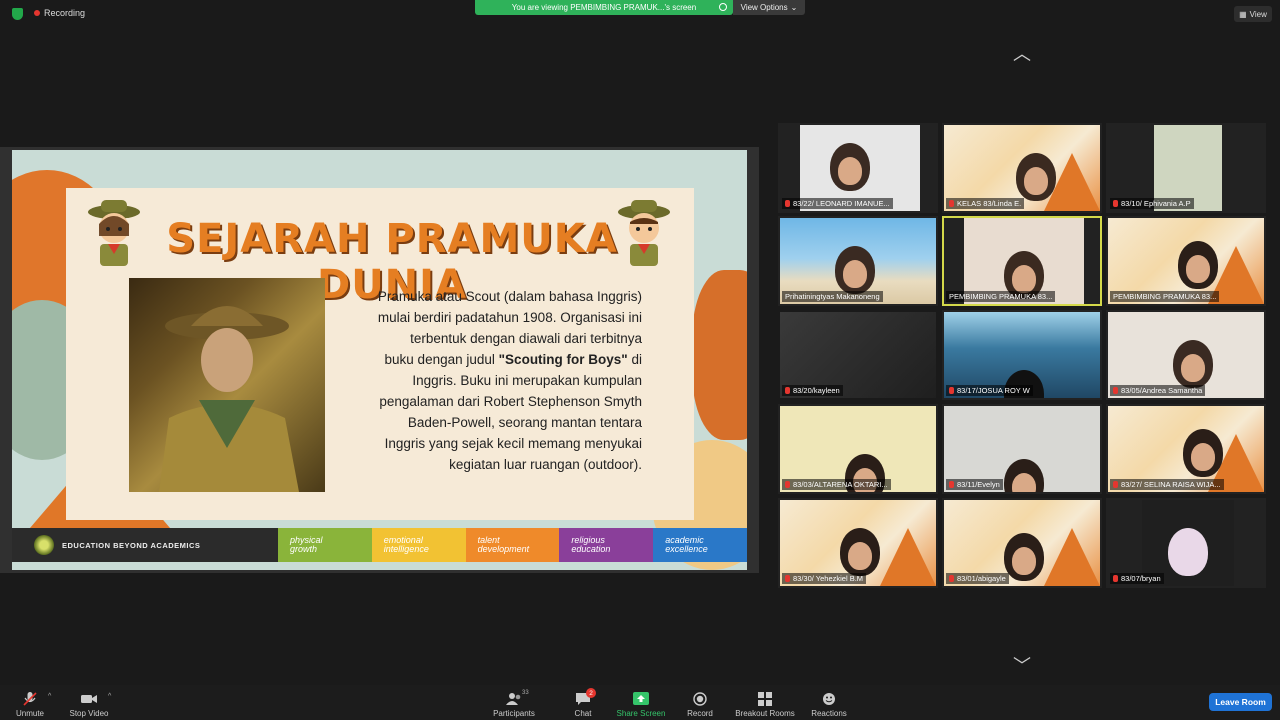 Image resolution: width=1280 pixels, height=720 pixels. I want to click on participant-name-label: KELAS 83/Linda E., so click(985, 203).